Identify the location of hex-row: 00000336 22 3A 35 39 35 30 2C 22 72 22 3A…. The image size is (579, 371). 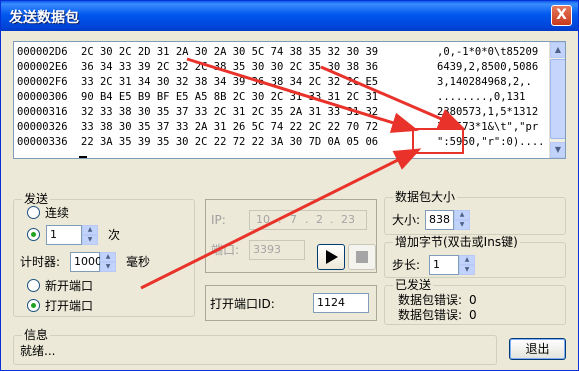
(280, 142).